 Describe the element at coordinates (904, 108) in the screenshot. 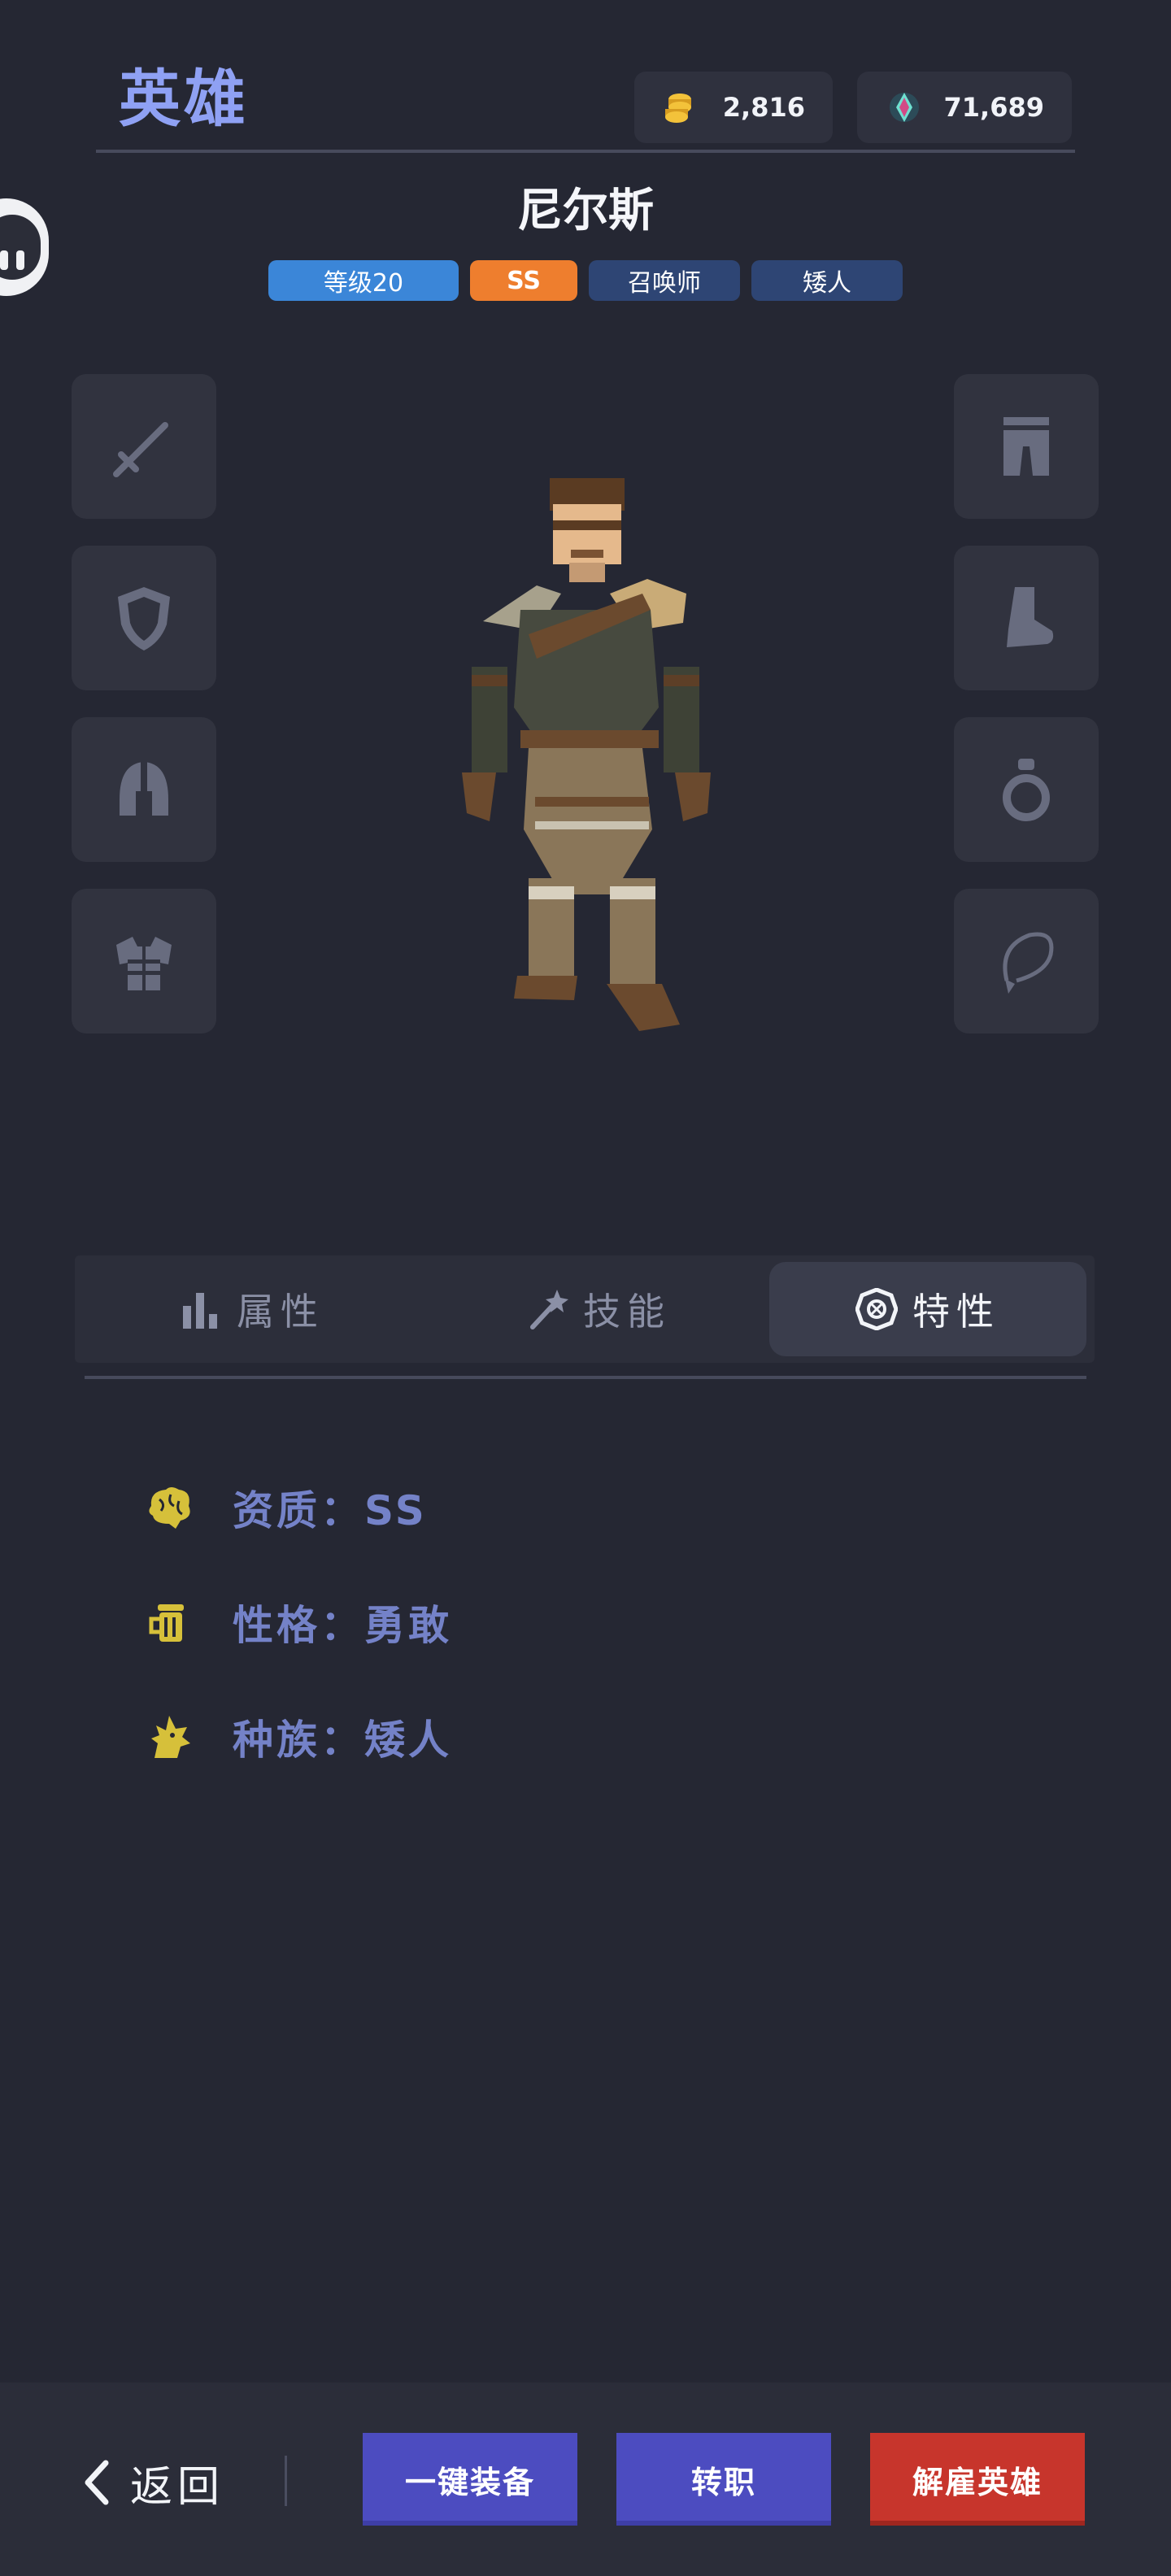

I see `crystal-gem-icon` at that location.